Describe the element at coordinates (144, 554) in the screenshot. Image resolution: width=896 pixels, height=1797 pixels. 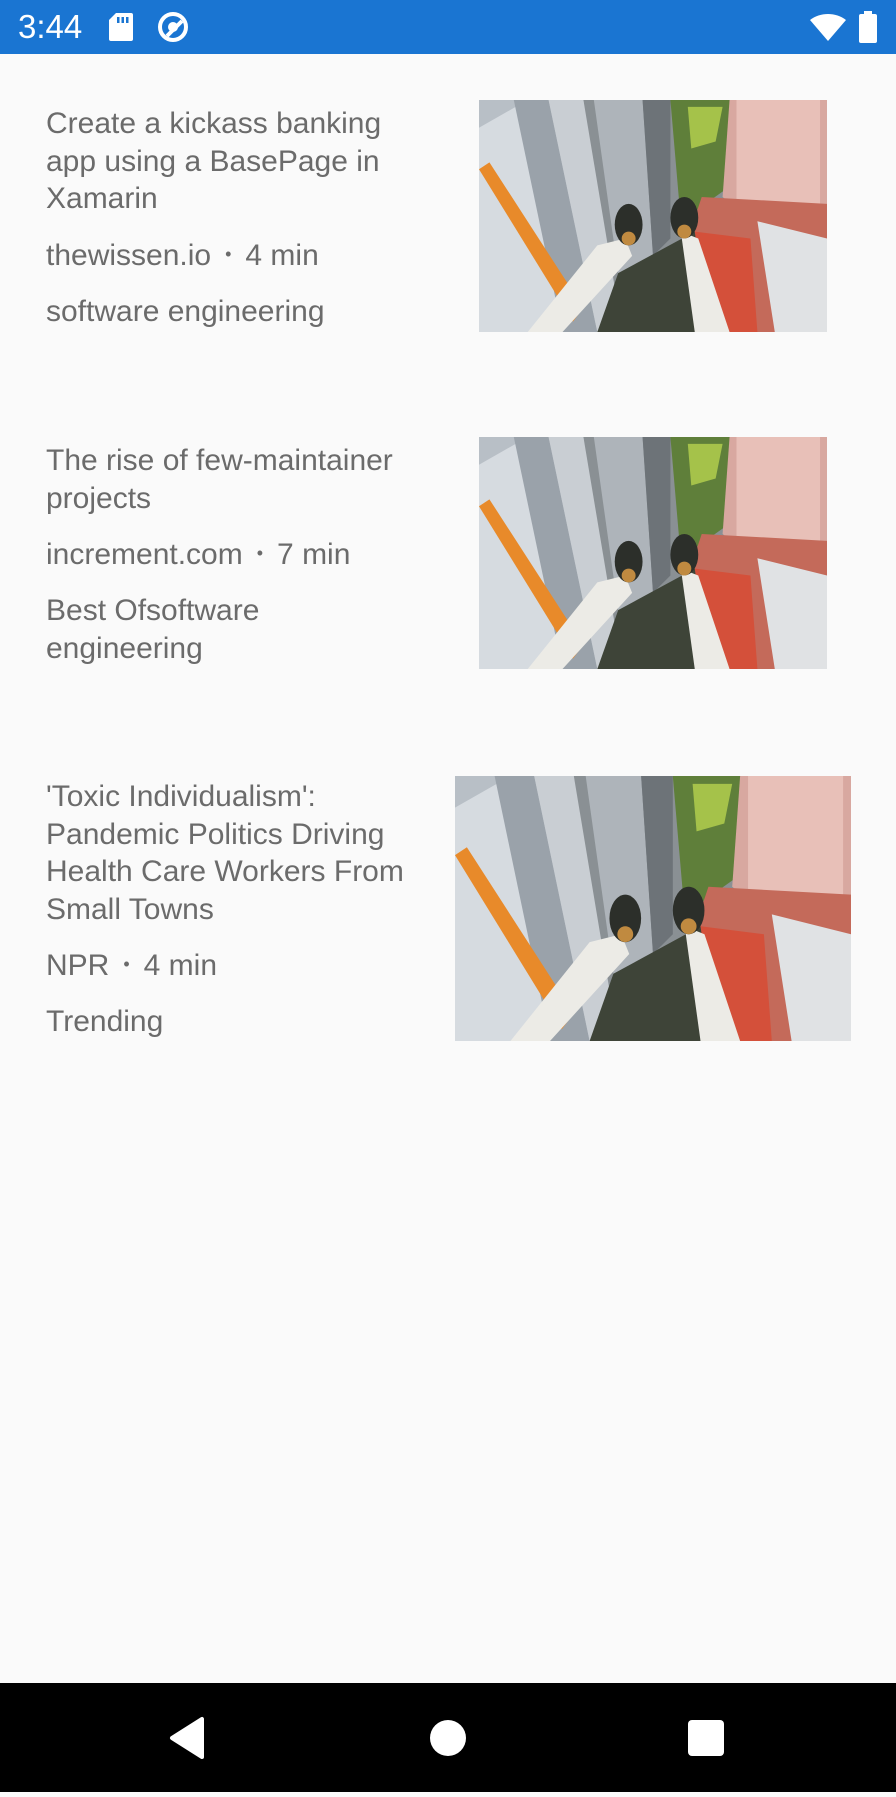
I see `article-source: increment.com` at that location.